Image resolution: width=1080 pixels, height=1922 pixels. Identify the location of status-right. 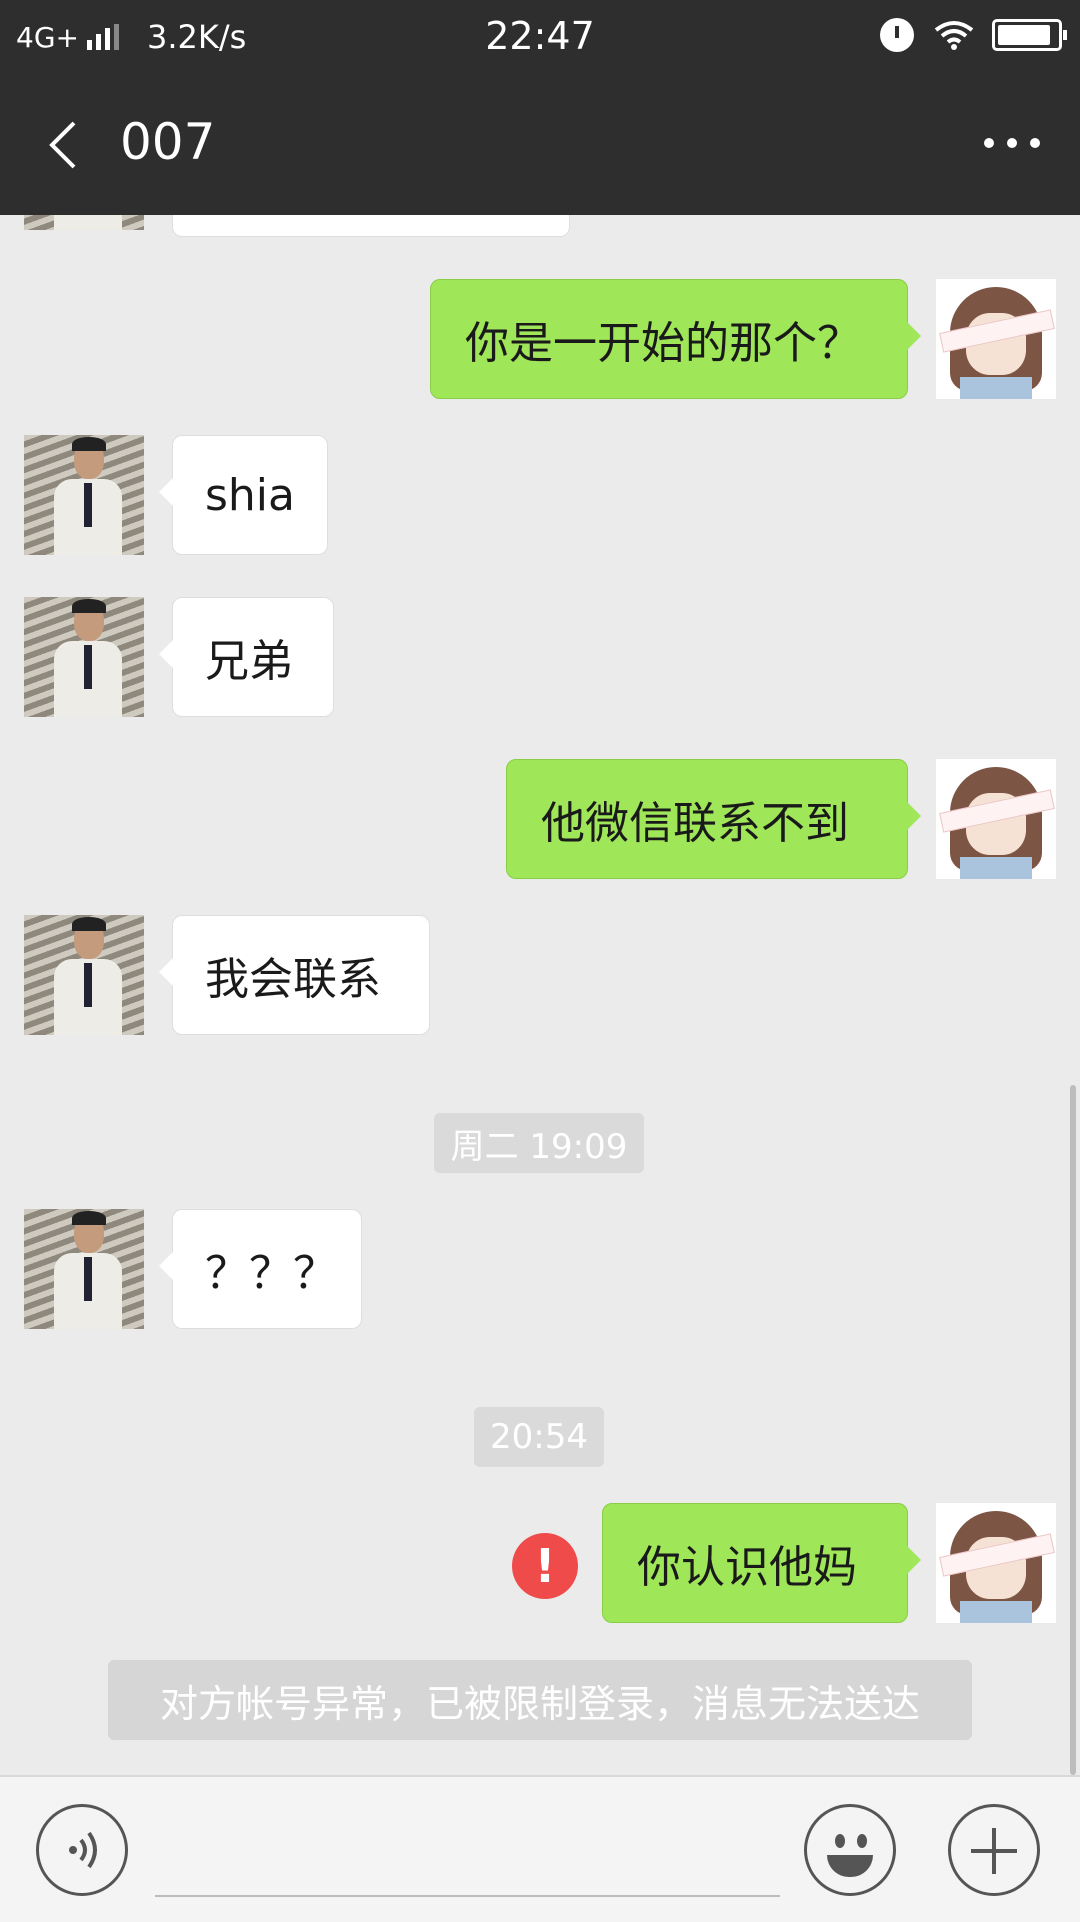
(973, 35).